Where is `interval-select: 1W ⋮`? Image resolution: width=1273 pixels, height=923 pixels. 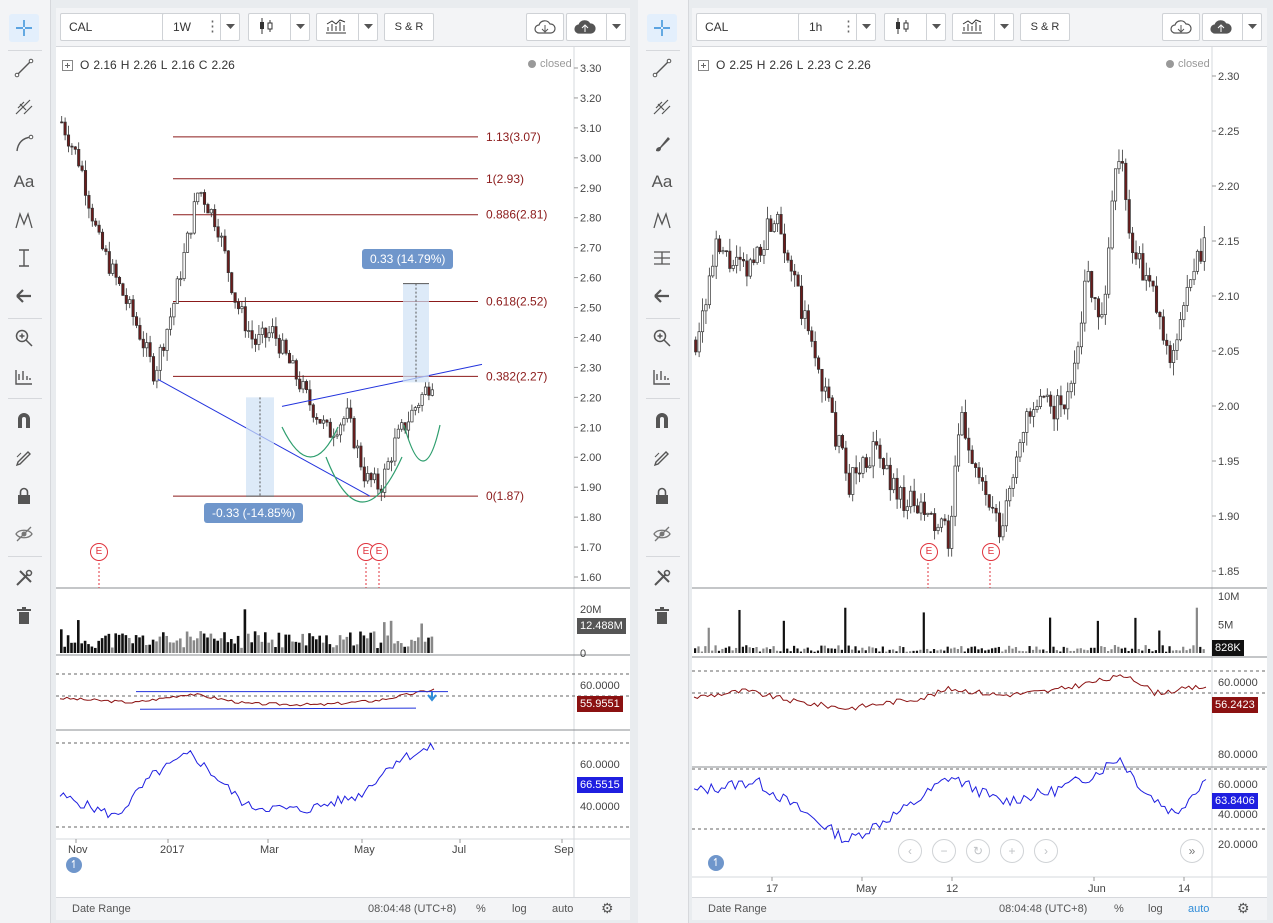
interval-select: 1W ⋮ is located at coordinates (201, 27).